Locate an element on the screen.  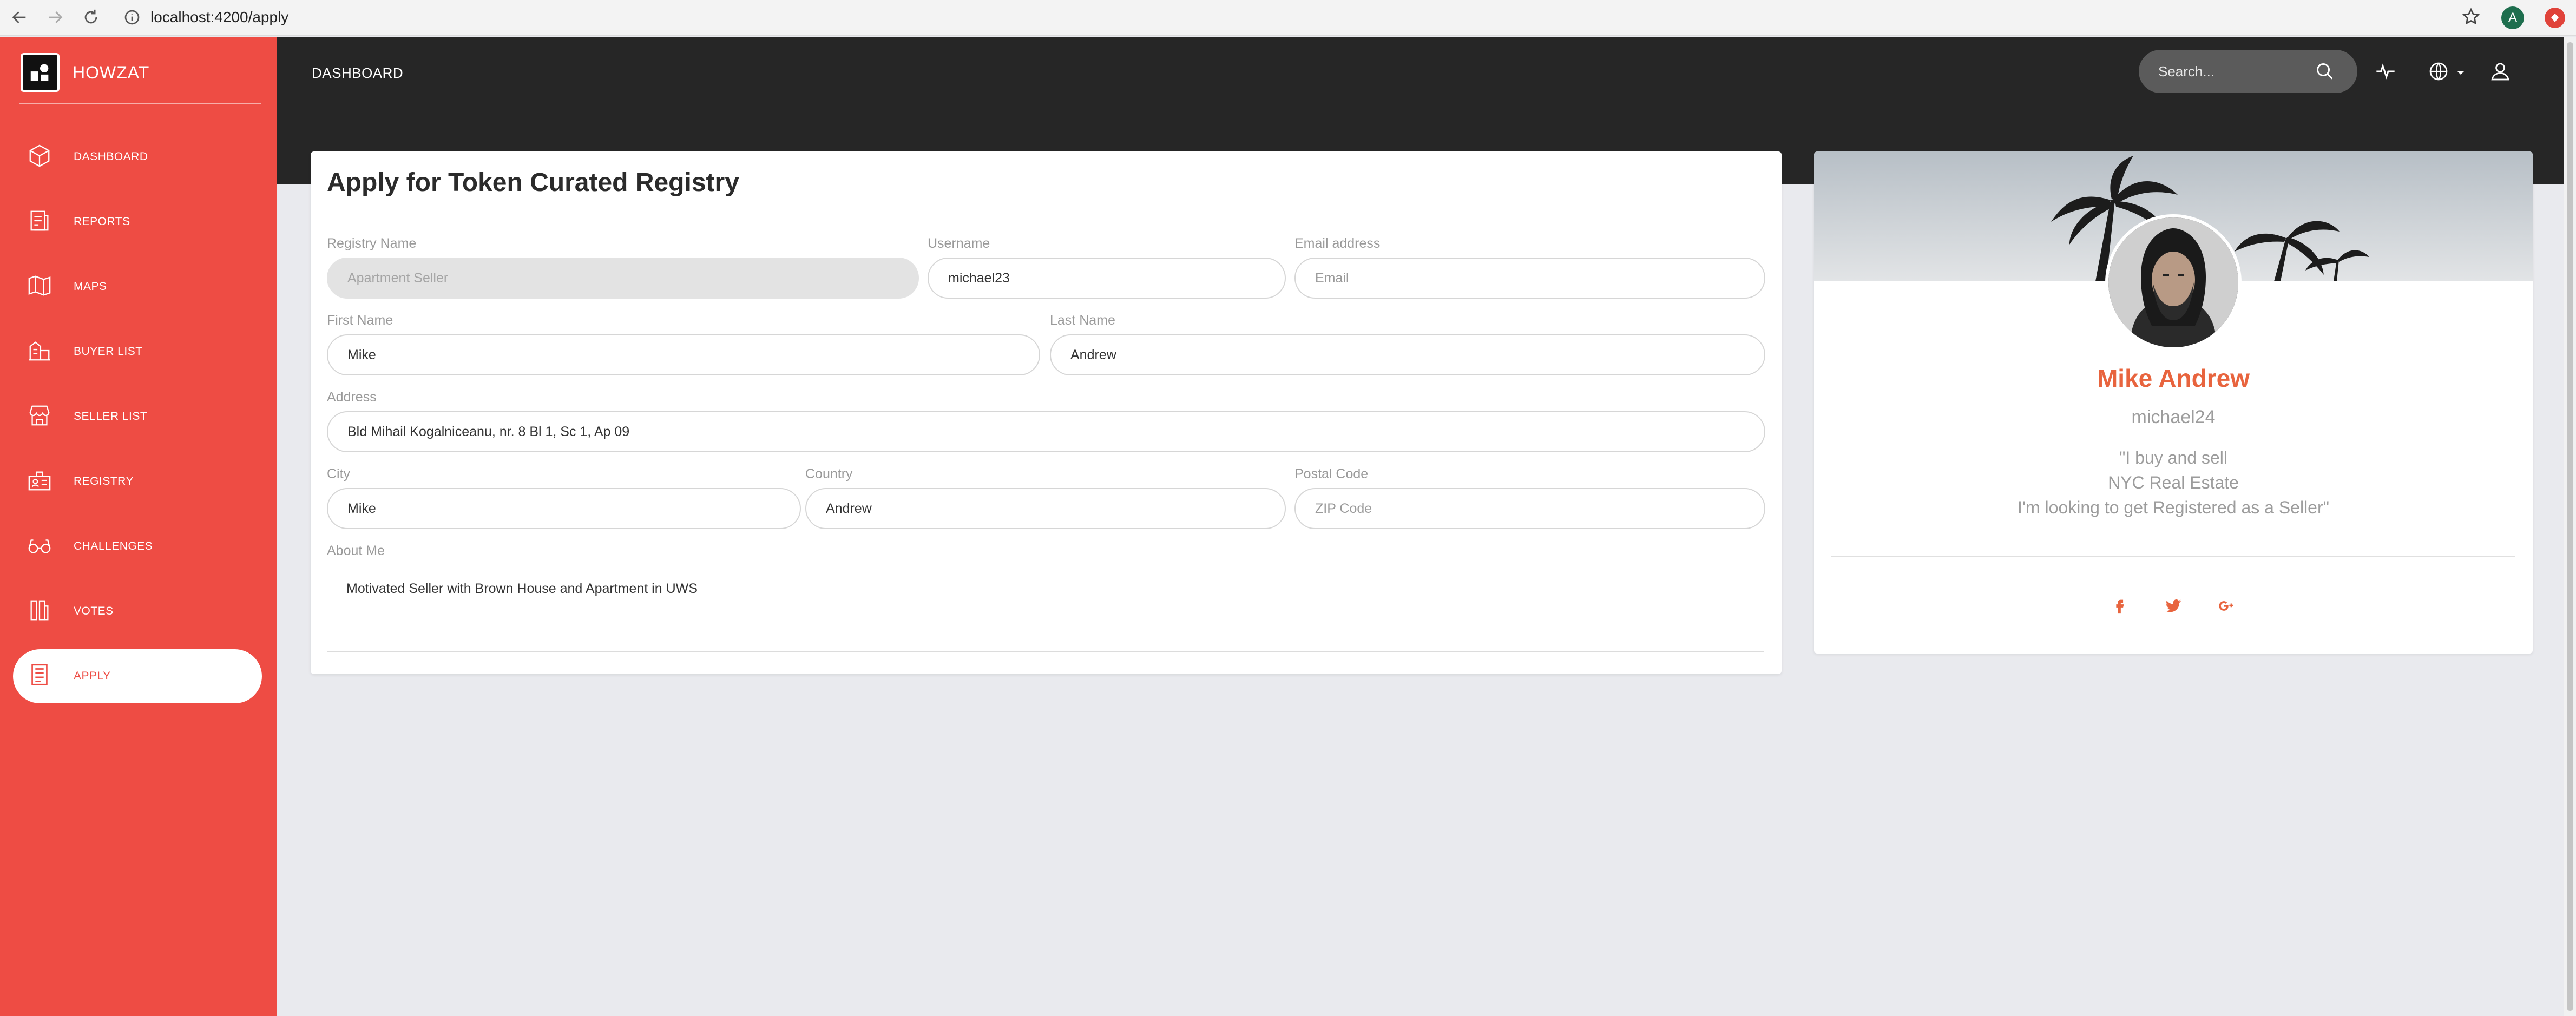
sidebar-item-dashboard: DASHBOARD is located at coordinates (137, 157).